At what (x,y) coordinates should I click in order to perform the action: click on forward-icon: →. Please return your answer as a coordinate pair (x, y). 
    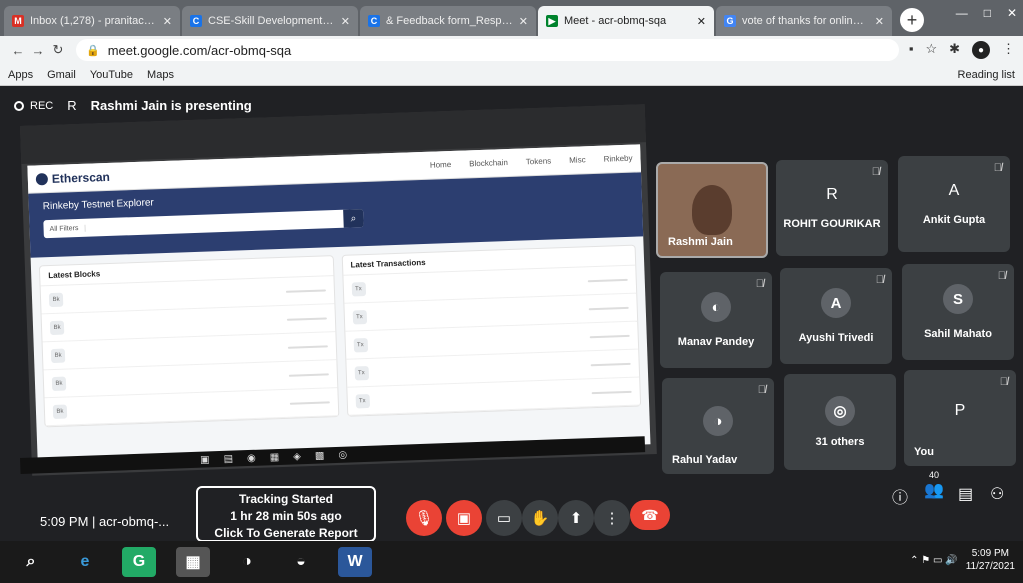
    Looking at the image, I should click on (38, 50).